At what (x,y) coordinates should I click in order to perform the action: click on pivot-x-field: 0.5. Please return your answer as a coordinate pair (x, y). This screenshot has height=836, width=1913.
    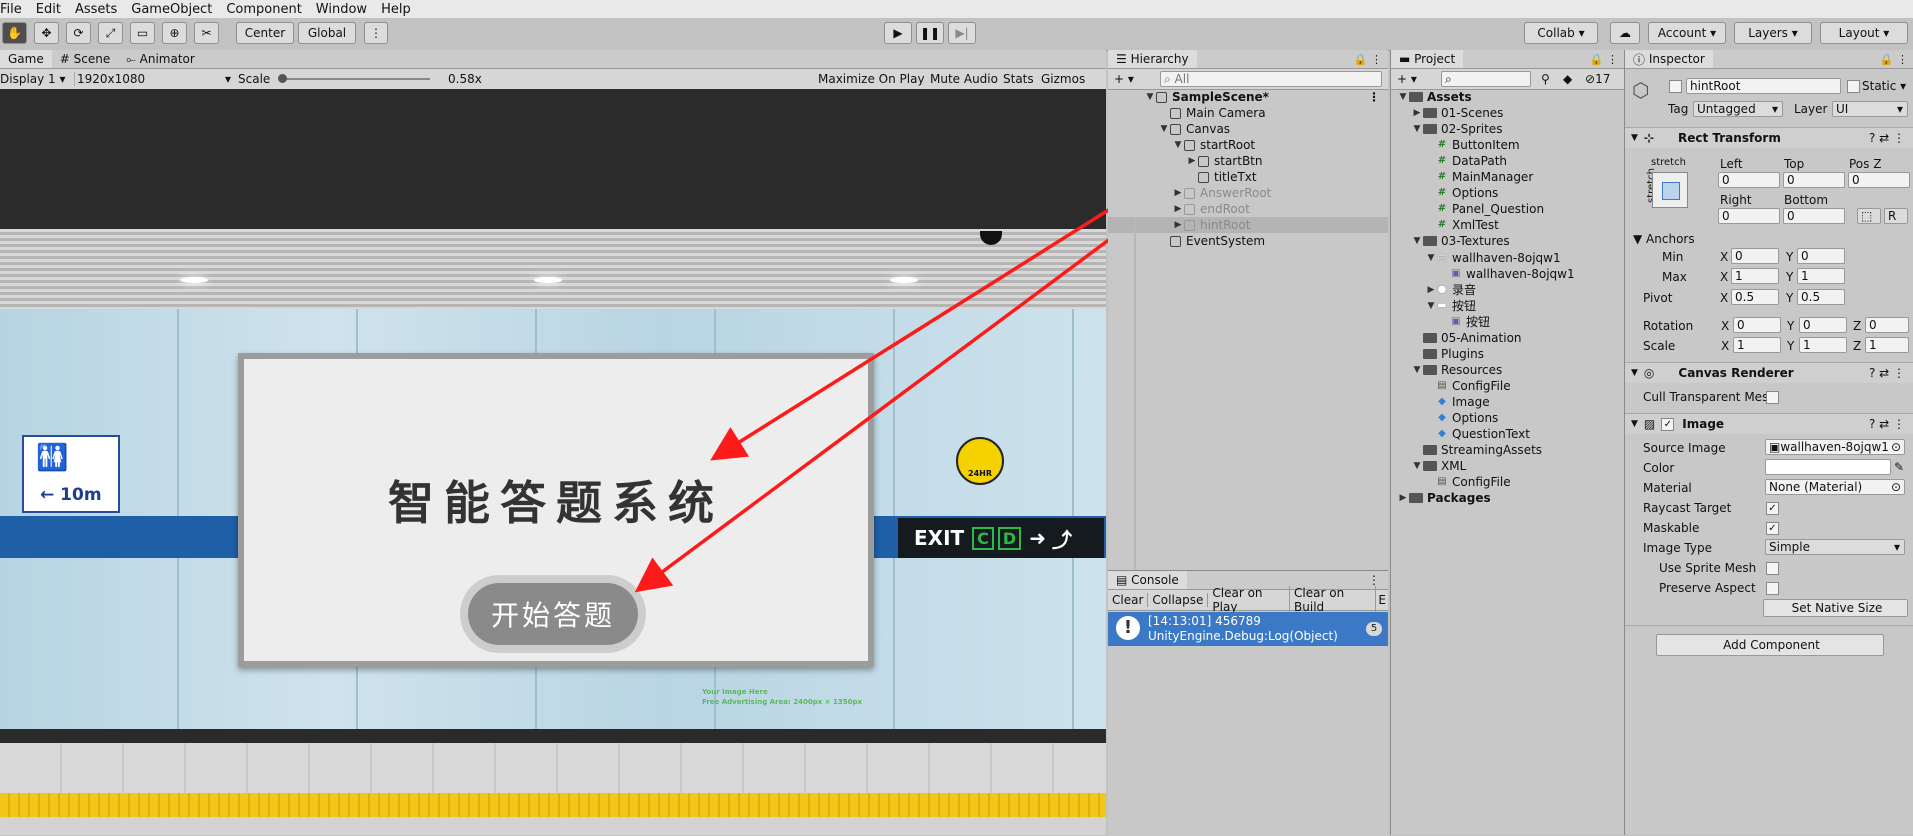
    Looking at the image, I should click on (1755, 297).